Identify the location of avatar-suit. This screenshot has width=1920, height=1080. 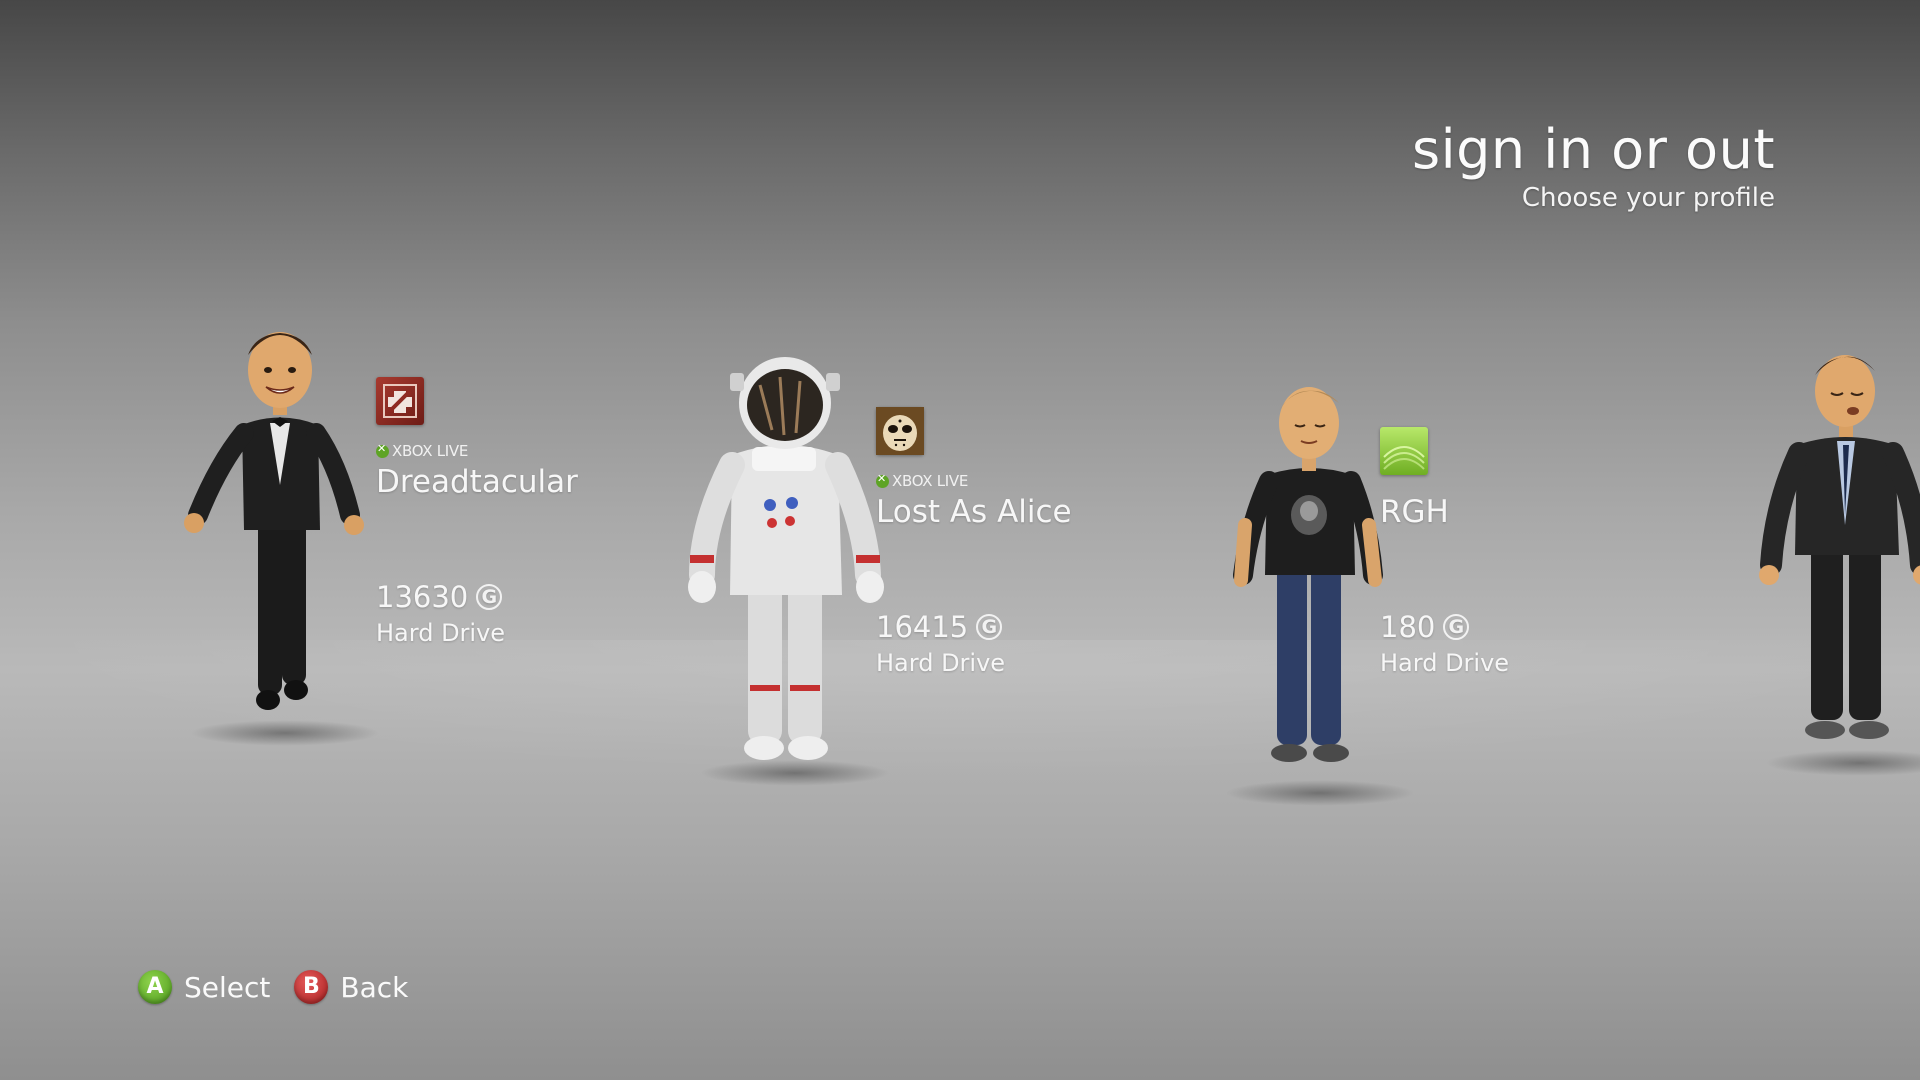
(1839, 547).